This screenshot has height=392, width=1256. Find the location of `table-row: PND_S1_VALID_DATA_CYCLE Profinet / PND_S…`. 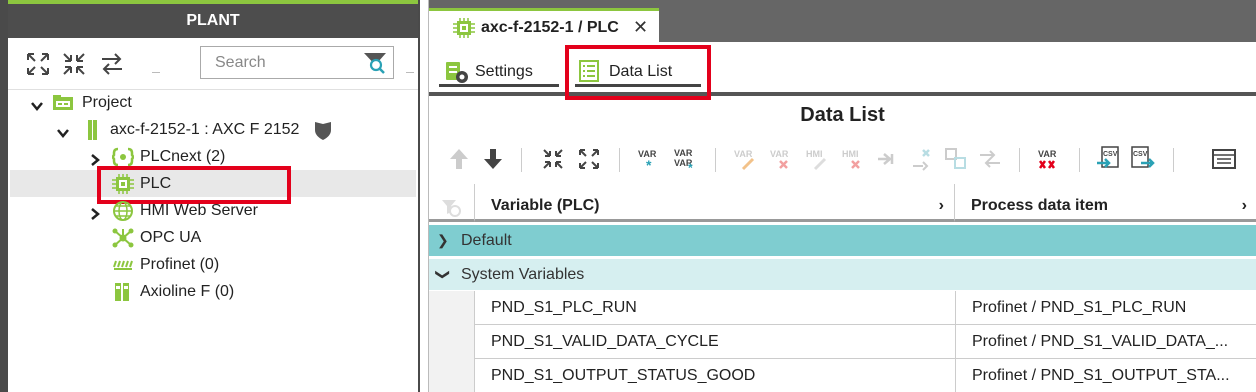

table-row: PND_S1_VALID_DATA_CYCLE Profinet / PND_S… is located at coordinates (842, 342).